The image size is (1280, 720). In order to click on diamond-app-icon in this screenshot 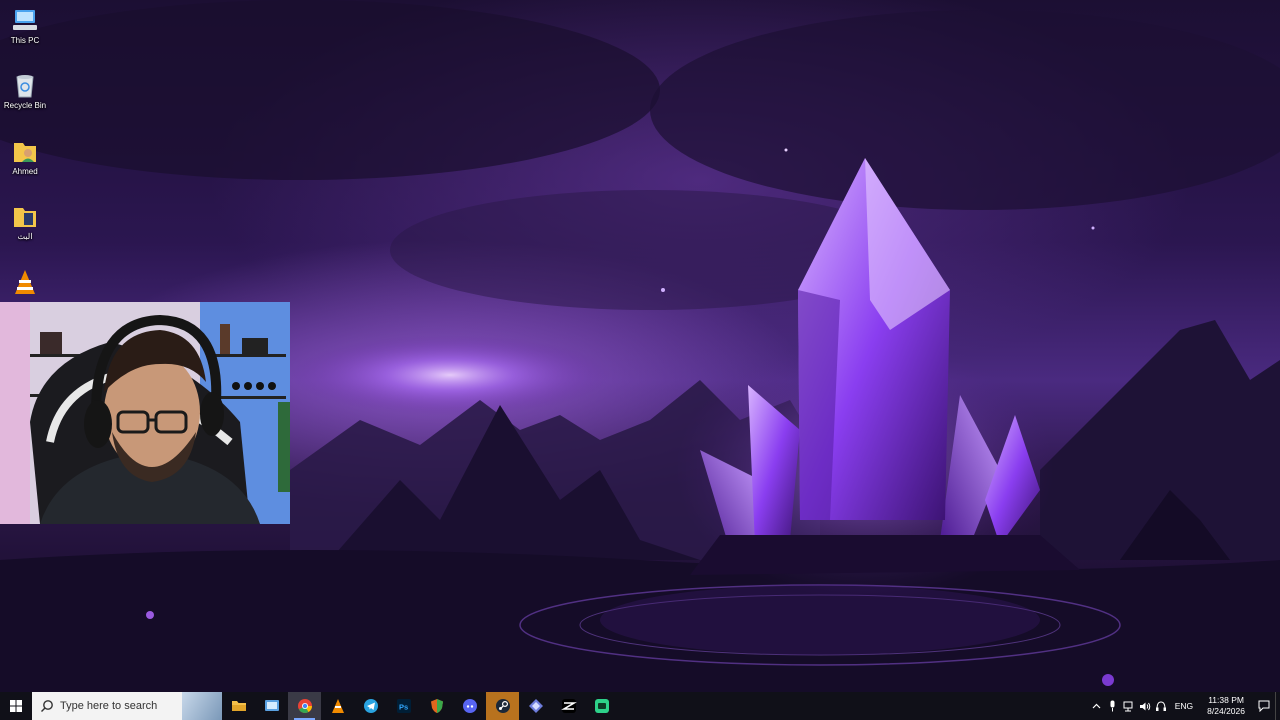, I will do `click(535, 706)`.